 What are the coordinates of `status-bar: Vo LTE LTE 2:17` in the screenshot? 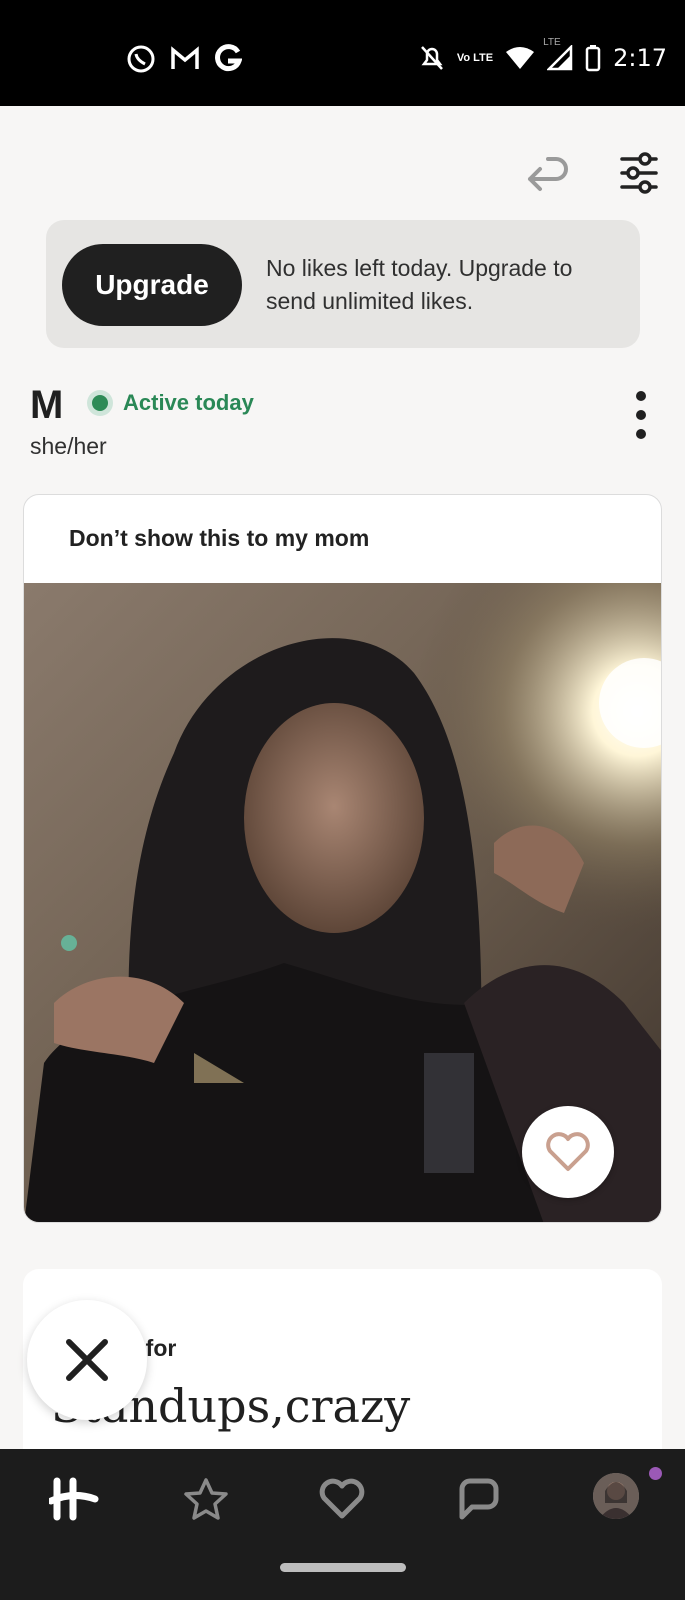 It's located at (342, 53).